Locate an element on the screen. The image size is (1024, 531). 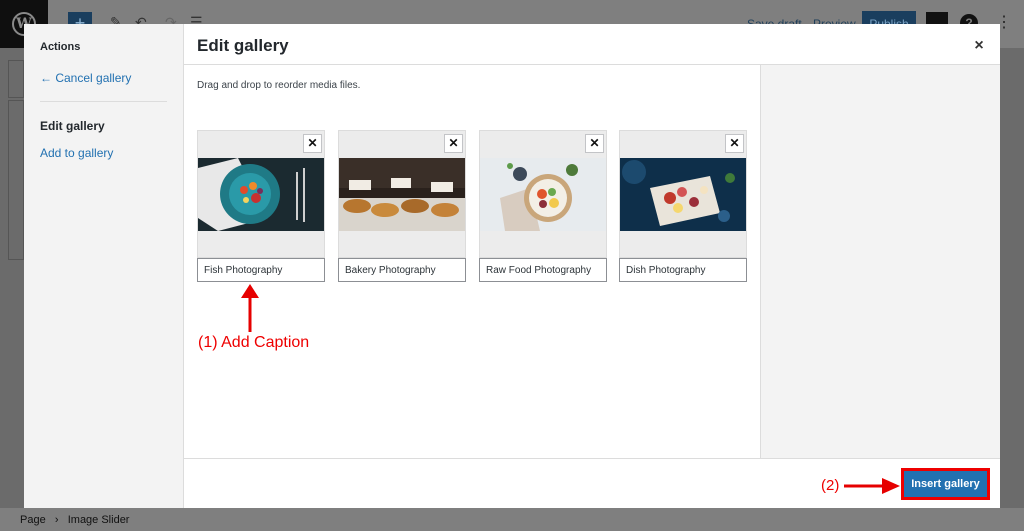
insert-gallery-button: Insert gallery is located at coordinates (945, 484).